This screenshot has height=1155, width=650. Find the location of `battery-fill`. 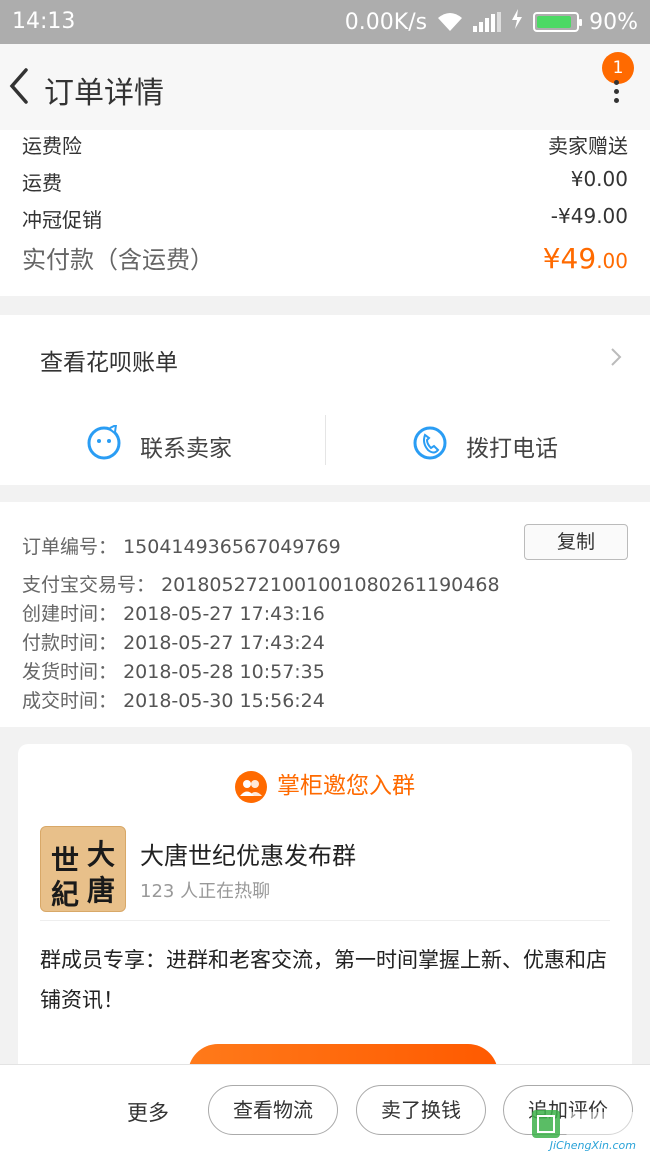

battery-fill is located at coordinates (554, 22).